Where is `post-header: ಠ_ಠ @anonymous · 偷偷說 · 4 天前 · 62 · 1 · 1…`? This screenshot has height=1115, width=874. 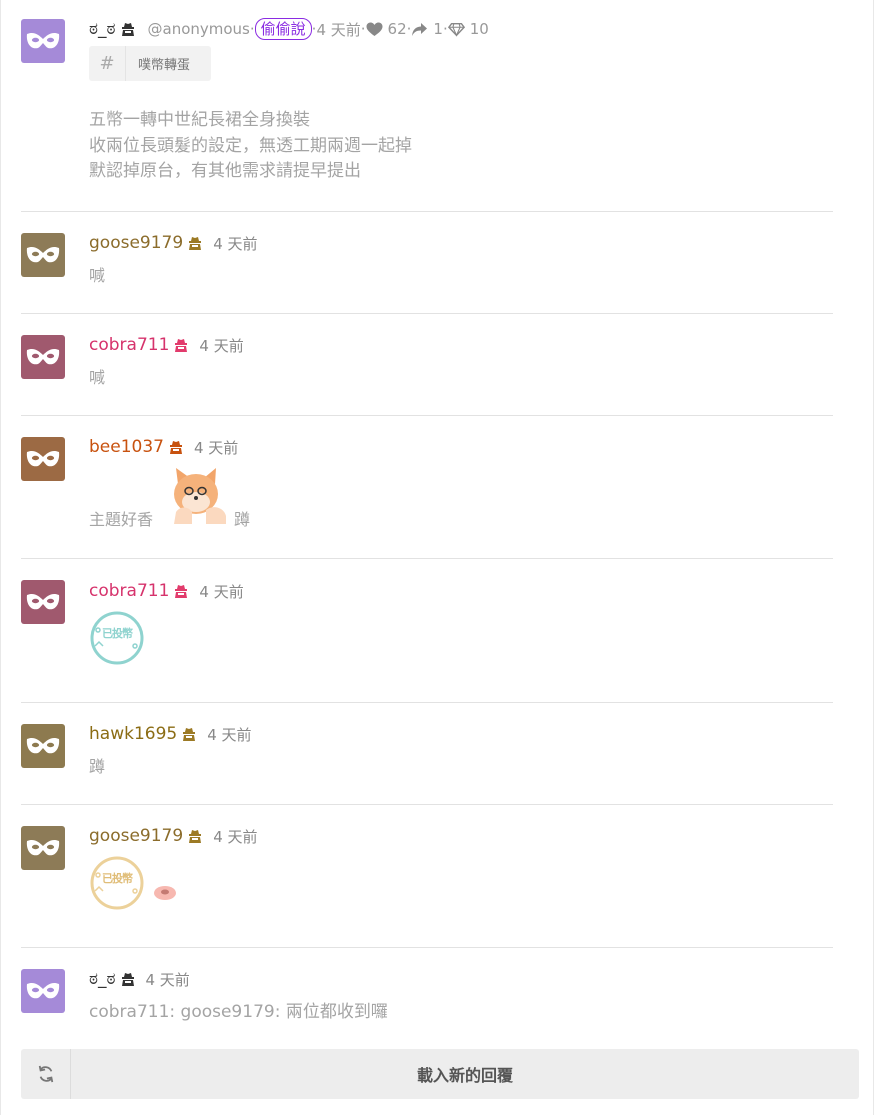
post-header: ಠ_ಠ @anonymous · 偷偷說 · 4 天前 · 62 · 1 · 1… is located at coordinates (289, 29).